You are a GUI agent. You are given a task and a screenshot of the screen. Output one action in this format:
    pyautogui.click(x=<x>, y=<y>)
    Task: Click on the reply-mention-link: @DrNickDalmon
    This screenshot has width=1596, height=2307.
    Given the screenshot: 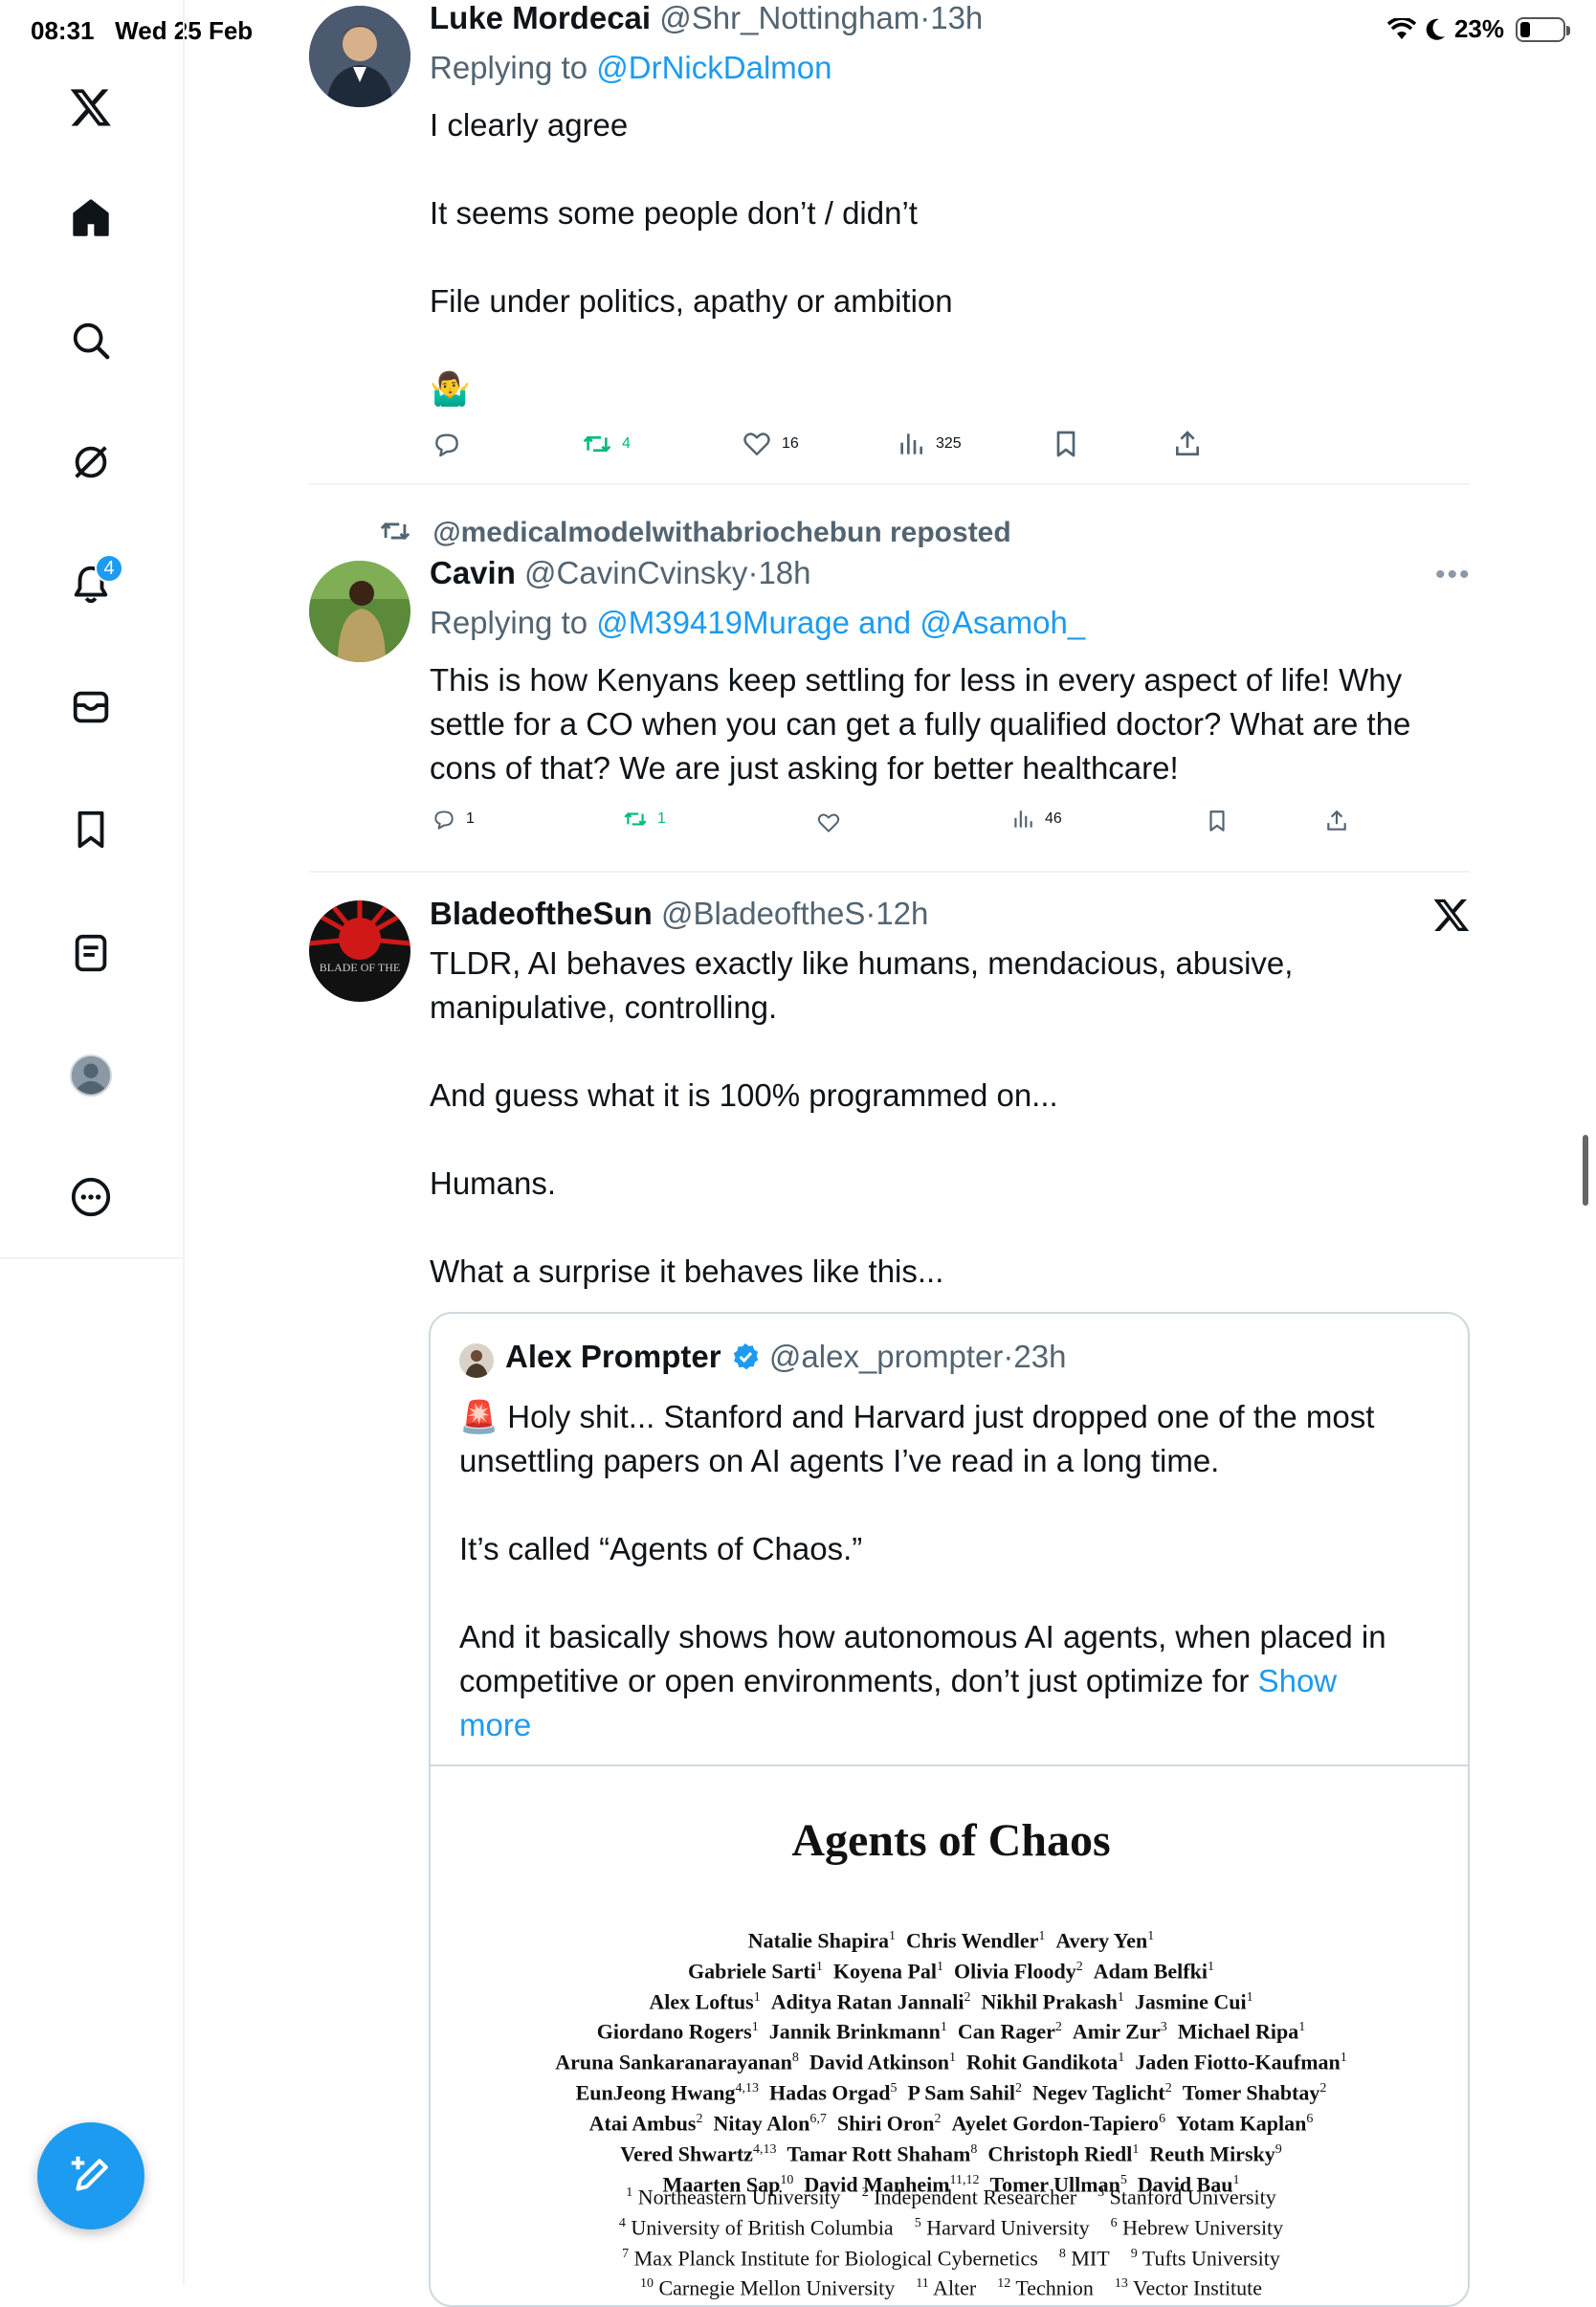 What is the action you would take?
    pyautogui.click(x=714, y=67)
    